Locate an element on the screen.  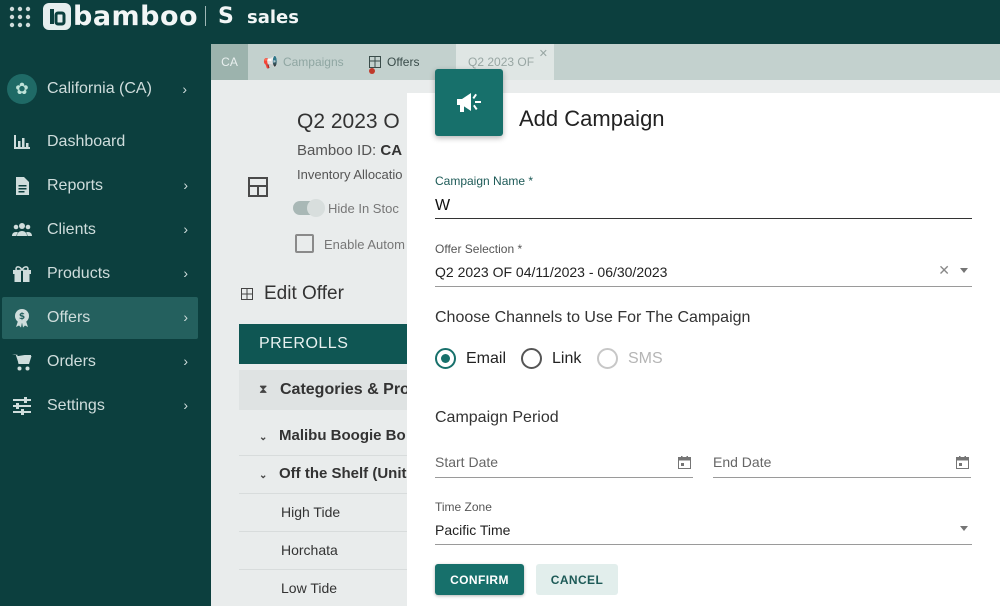
channels-heading: Choose Channels to Use For The Campaign is located at coordinates (593, 317).